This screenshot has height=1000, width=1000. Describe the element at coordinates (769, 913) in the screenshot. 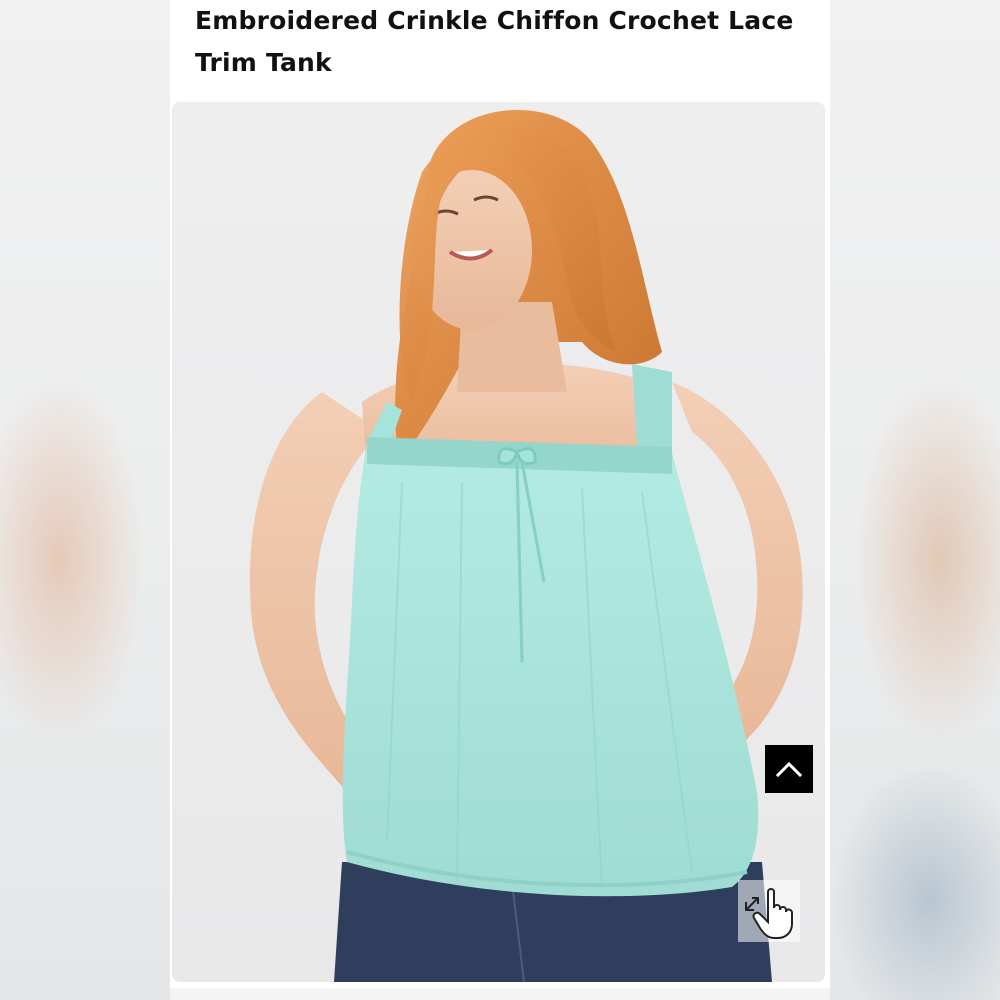

I see `expand-hand-icon` at that location.